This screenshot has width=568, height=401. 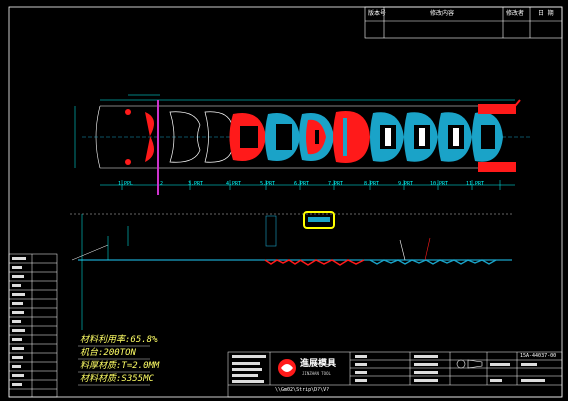 I want to click on station-label-7: 7.PRT, so click(x=336, y=184).